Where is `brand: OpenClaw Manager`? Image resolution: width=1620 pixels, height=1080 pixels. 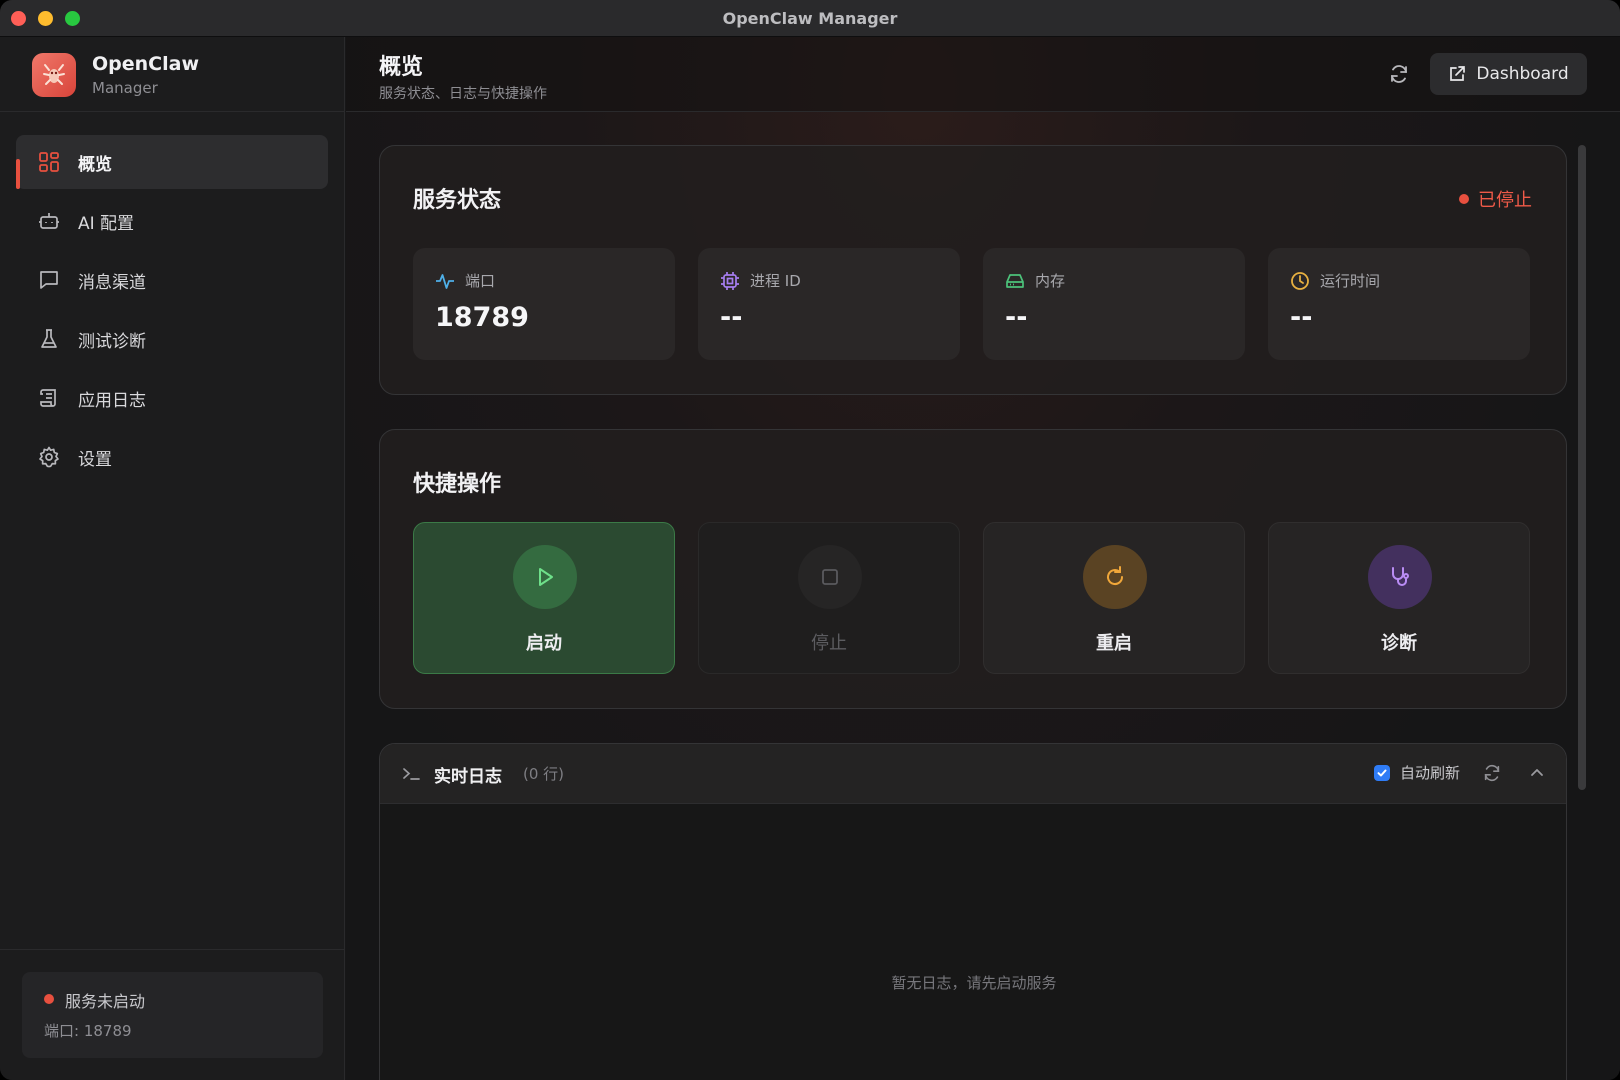 brand: OpenClaw Manager is located at coordinates (172, 74).